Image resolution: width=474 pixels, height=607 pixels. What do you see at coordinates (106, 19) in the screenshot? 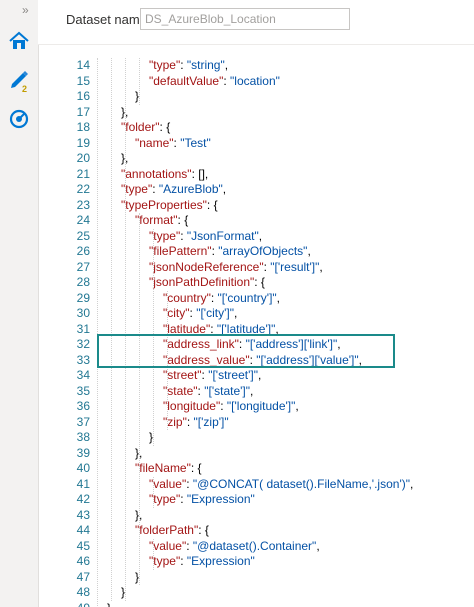
I see `dataset-name-label: Dataset name` at bounding box center [106, 19].